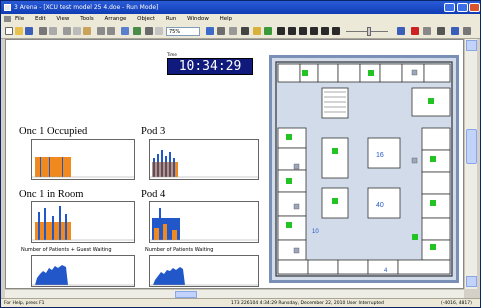 The width and height of the screenshot is (481, 308). Describe the element at coordinates (369, 31) in the screenshot. I see `animation-speed-slider` at that location.